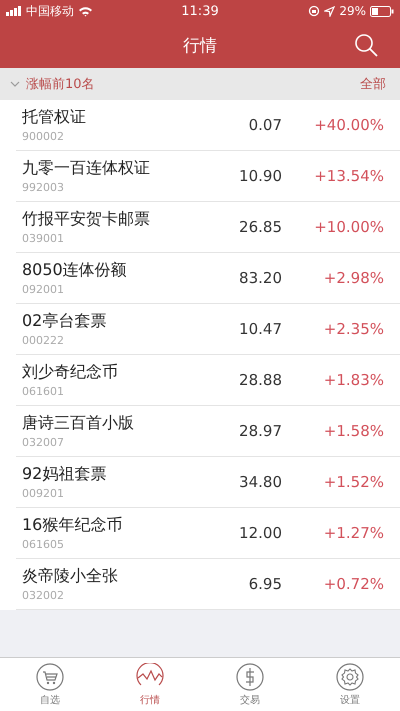 The width and height of the screenshot is (400, 711). I want to click on stock-price: 26.85, so click(260, 227).